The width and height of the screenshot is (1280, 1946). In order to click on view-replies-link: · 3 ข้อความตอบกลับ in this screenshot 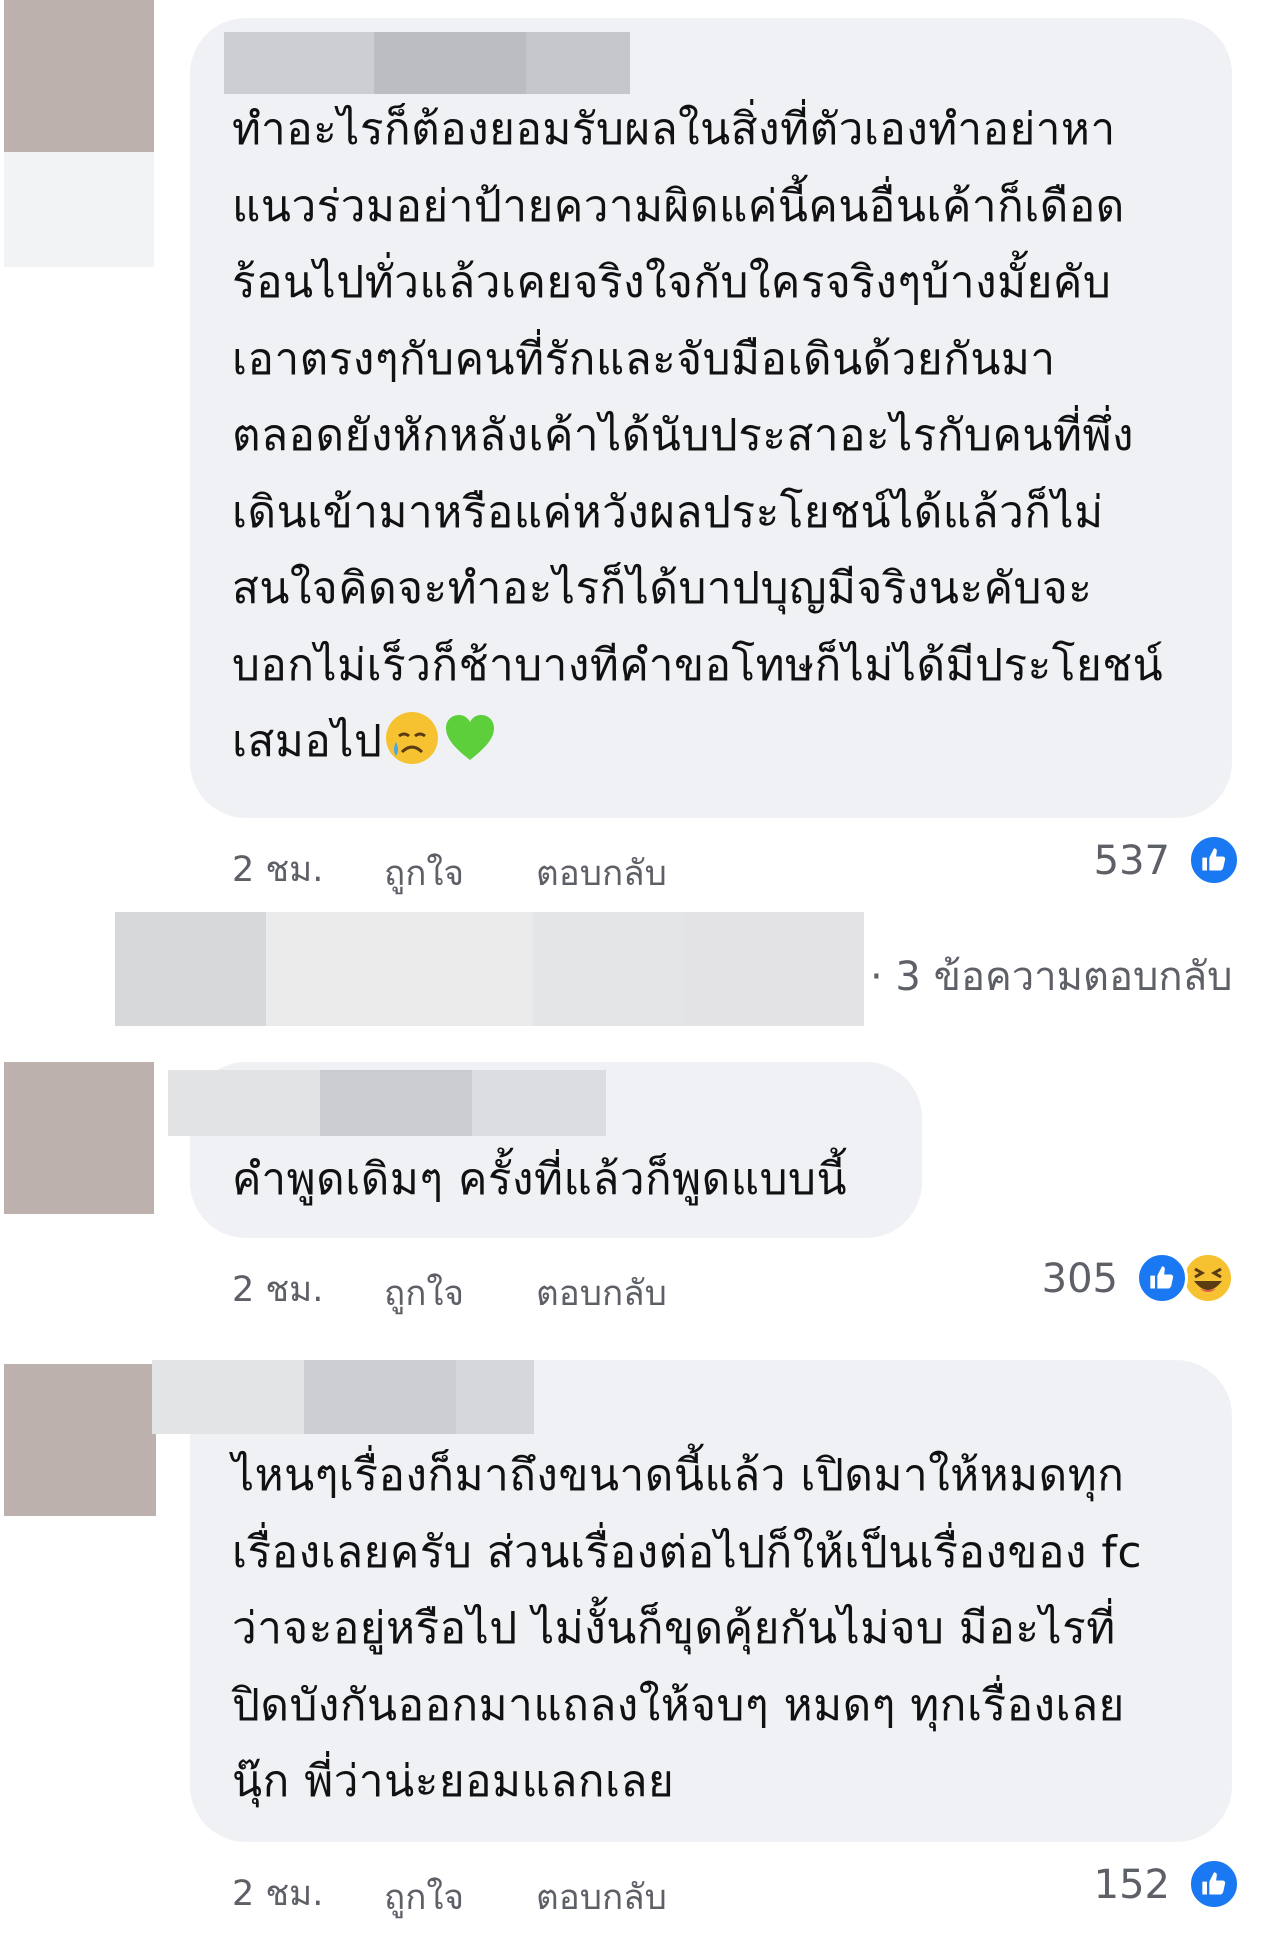, I will do `click(1051, 976)`.